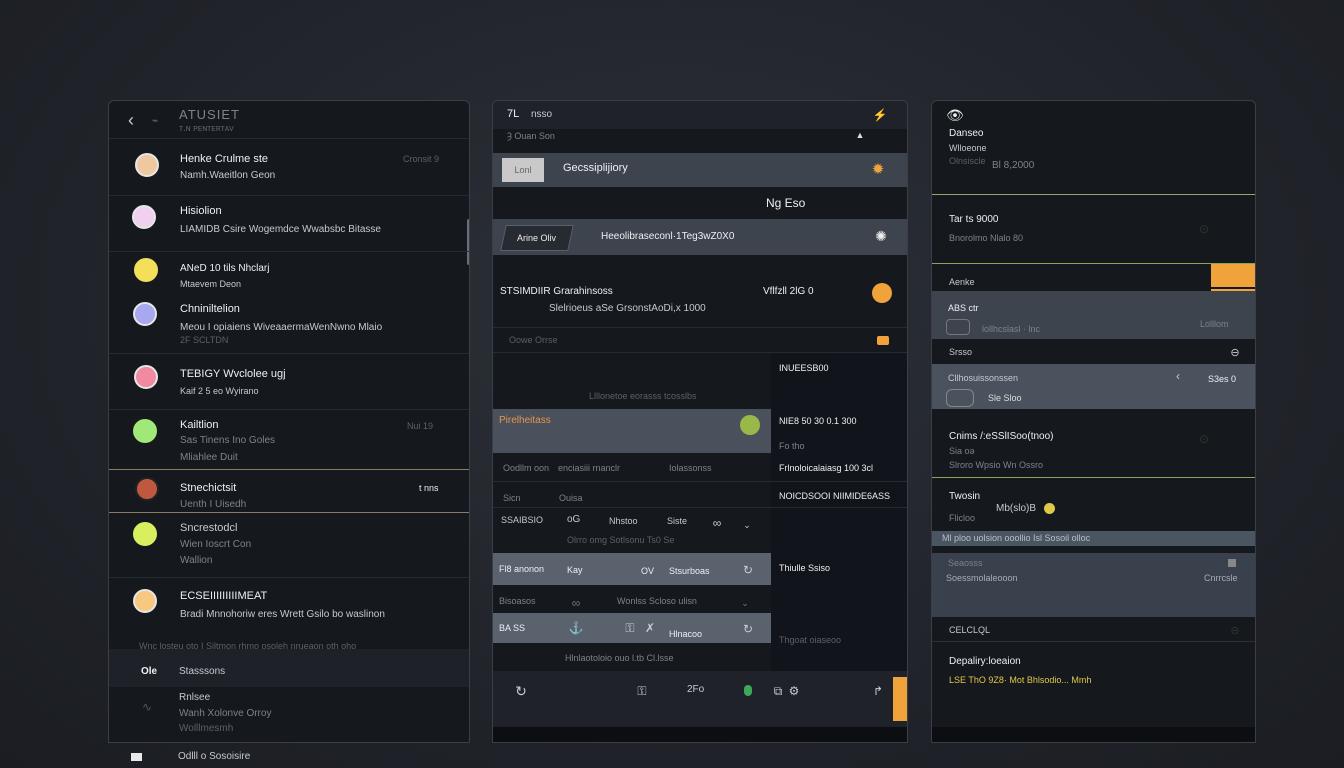  Describe the element at coordinates (531, 136) in the screenshot. I see `sub-label: Ȝ Ouan Son` at that location.